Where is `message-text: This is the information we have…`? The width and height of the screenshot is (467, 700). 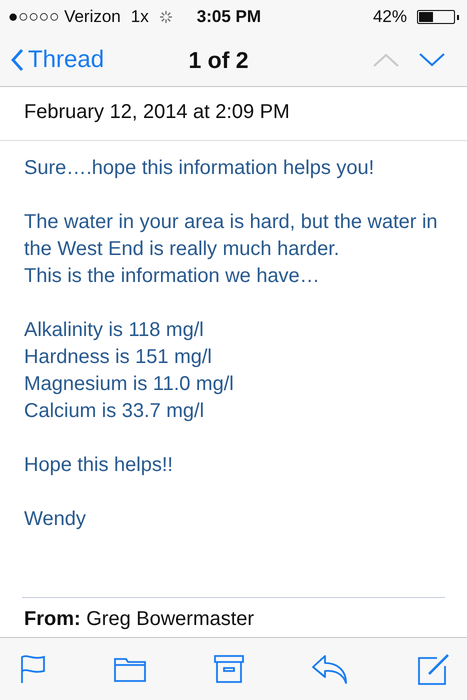 message-text: This is the information we have… is located at coordinates (172, 276).